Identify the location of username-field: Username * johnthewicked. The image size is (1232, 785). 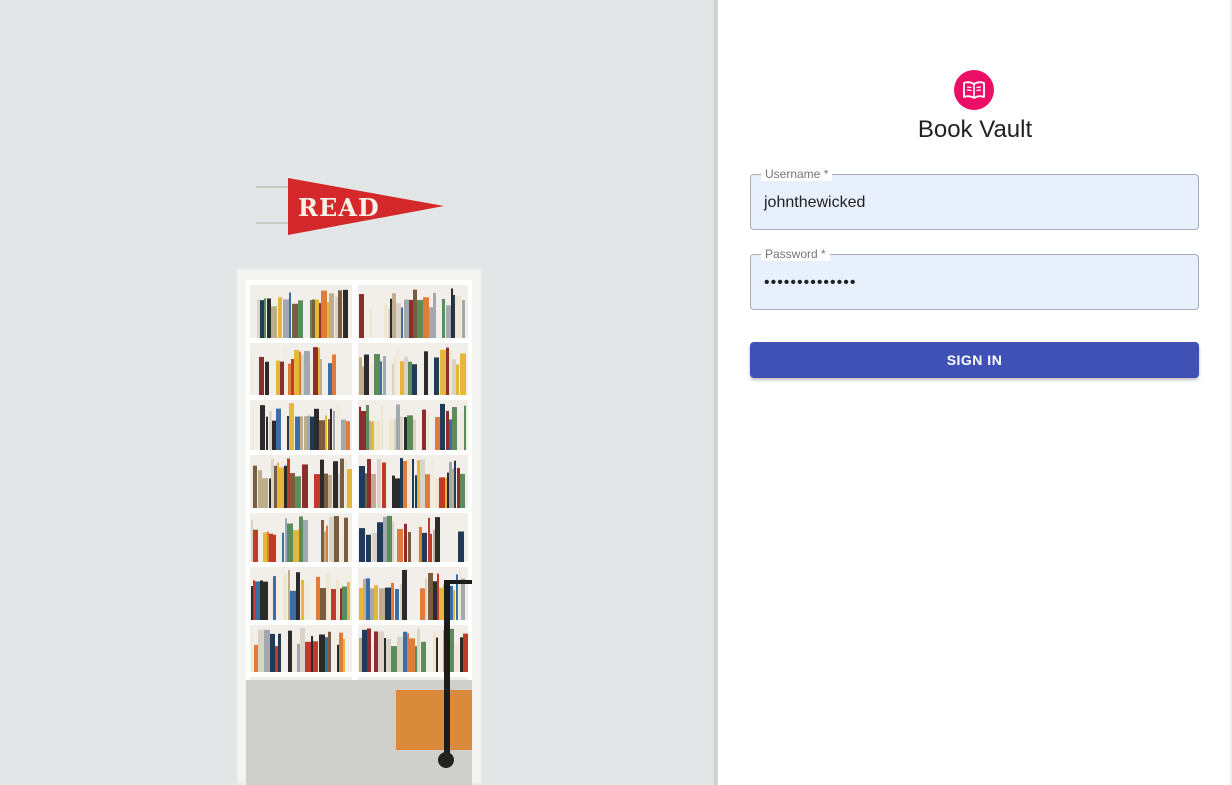
(974, 199).